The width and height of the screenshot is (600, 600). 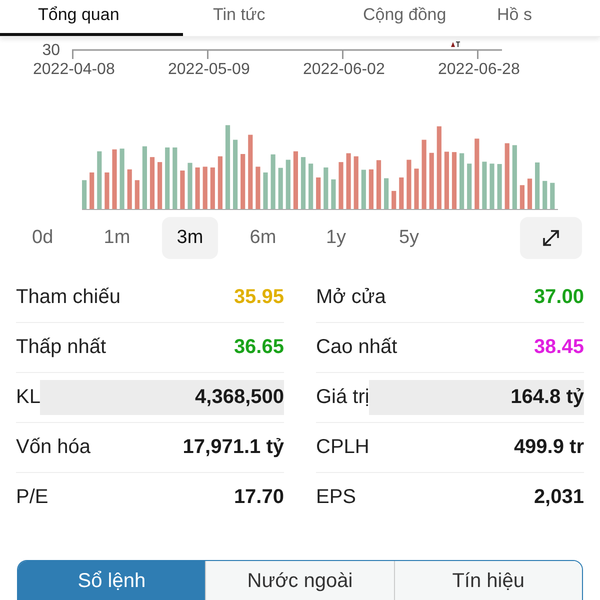 I want to click on period-button: 0d, so click(x=45, y=238).